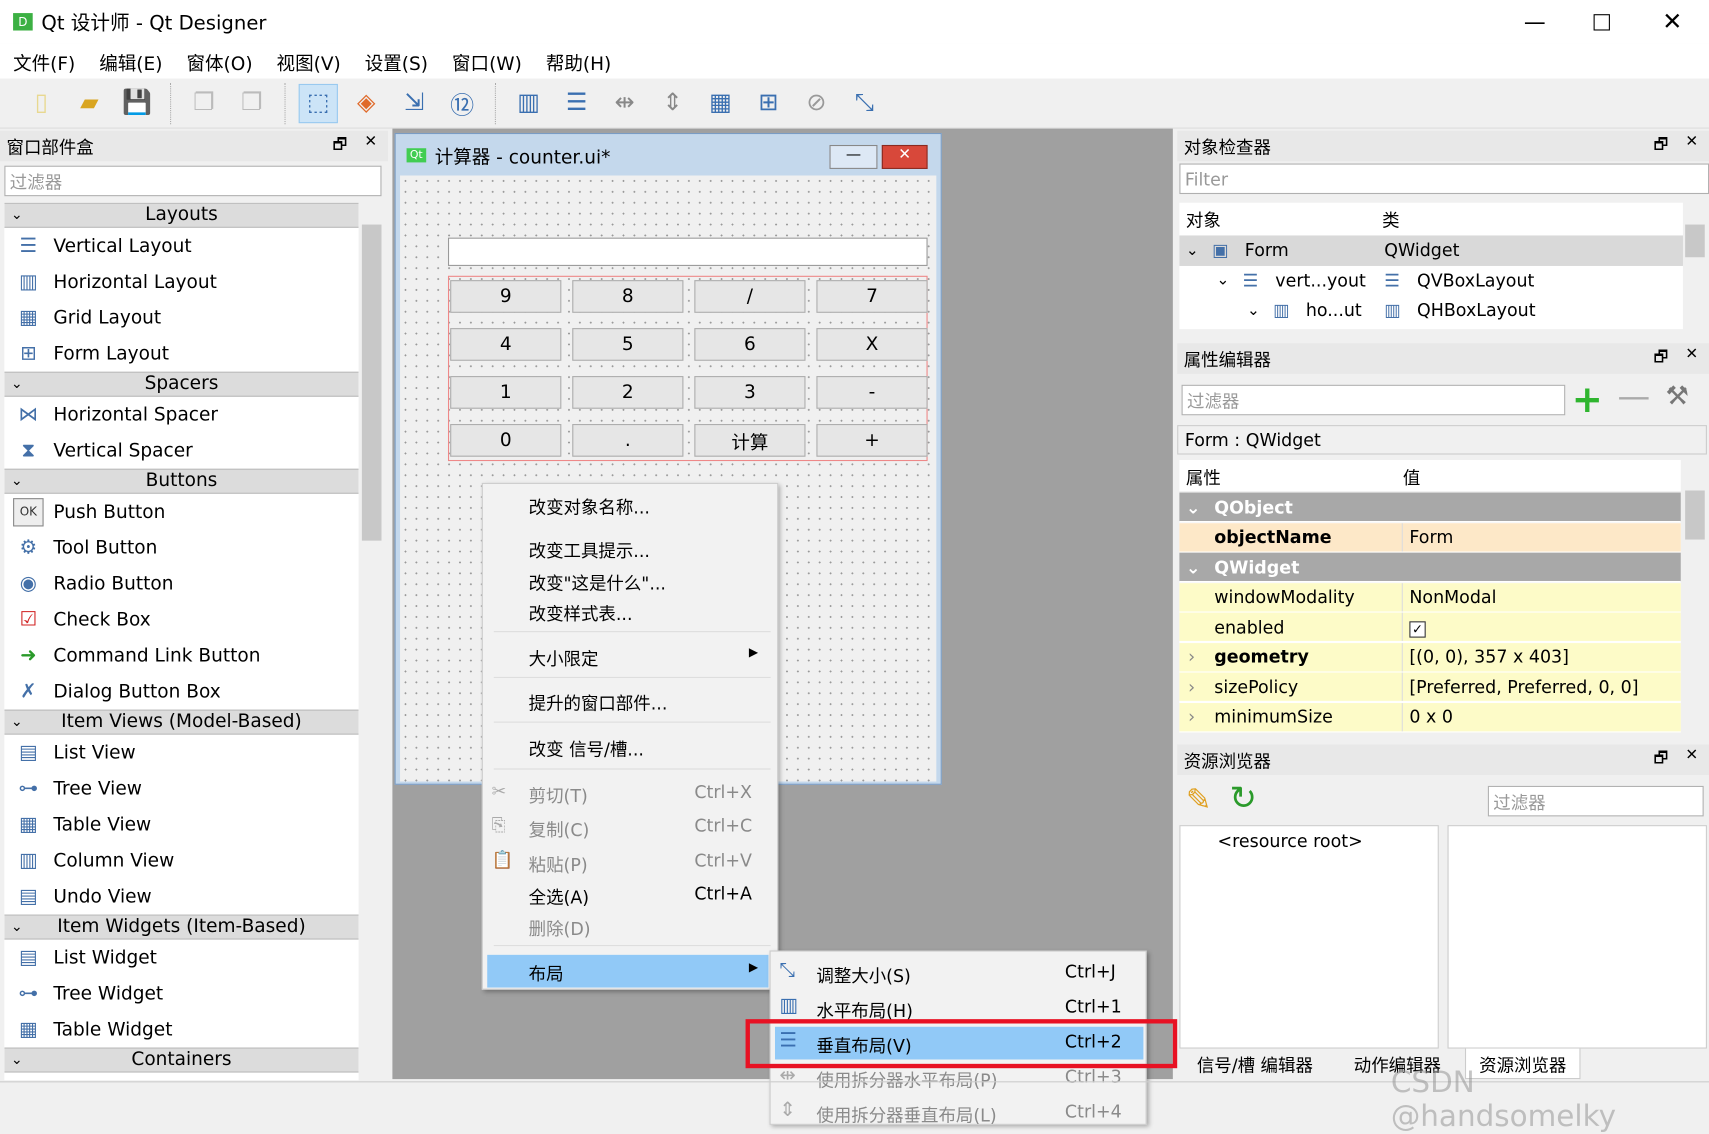 This screenshot has width=1709, height=1134. What do you see at coordinates (203, 102) in the screenshot?
I see `copy-icon: ❐` at bounding box center [203, 102].